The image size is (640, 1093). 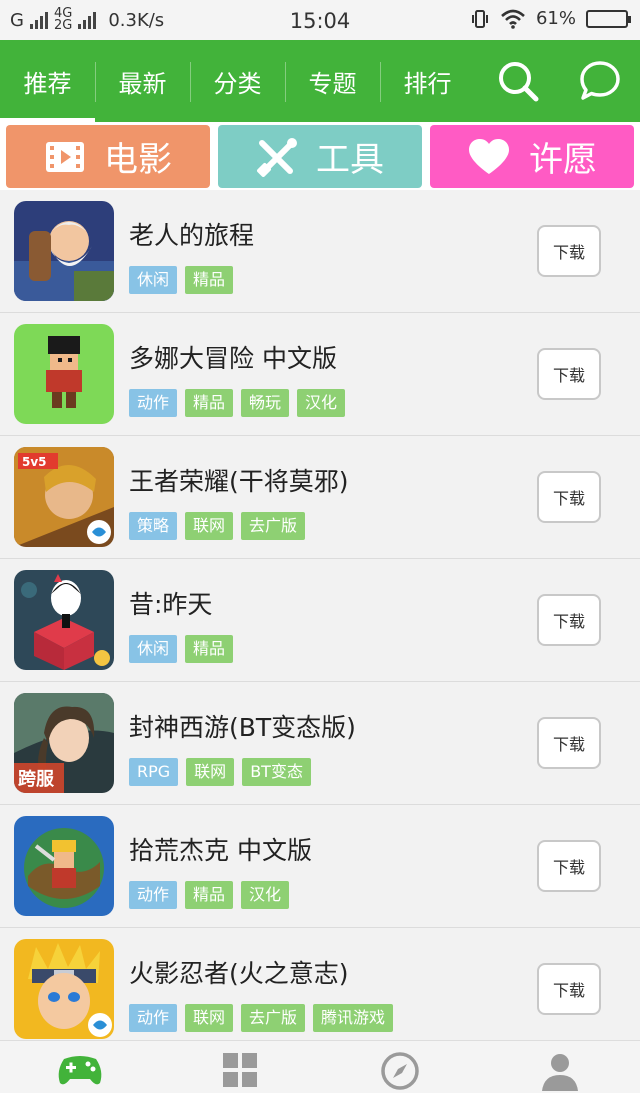 What do you see at coordinates (64, 989) in the screenshot?
I see `naruto-icon` at bounding box center [64, 989].